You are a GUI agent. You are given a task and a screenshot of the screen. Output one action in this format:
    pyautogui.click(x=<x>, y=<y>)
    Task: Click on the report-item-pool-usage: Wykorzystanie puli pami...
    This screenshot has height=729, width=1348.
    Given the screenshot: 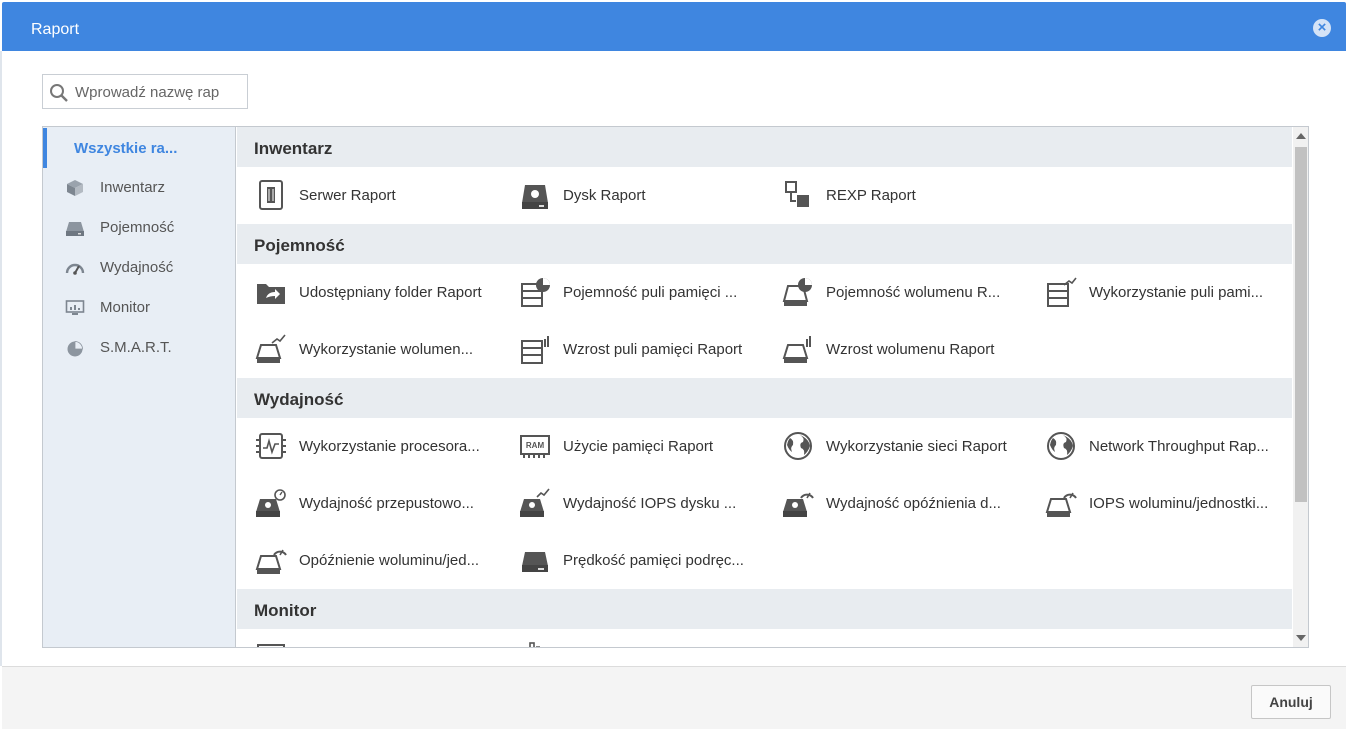 What is the action you would take?
    pyautogui.click(x=1168, y=292)
    